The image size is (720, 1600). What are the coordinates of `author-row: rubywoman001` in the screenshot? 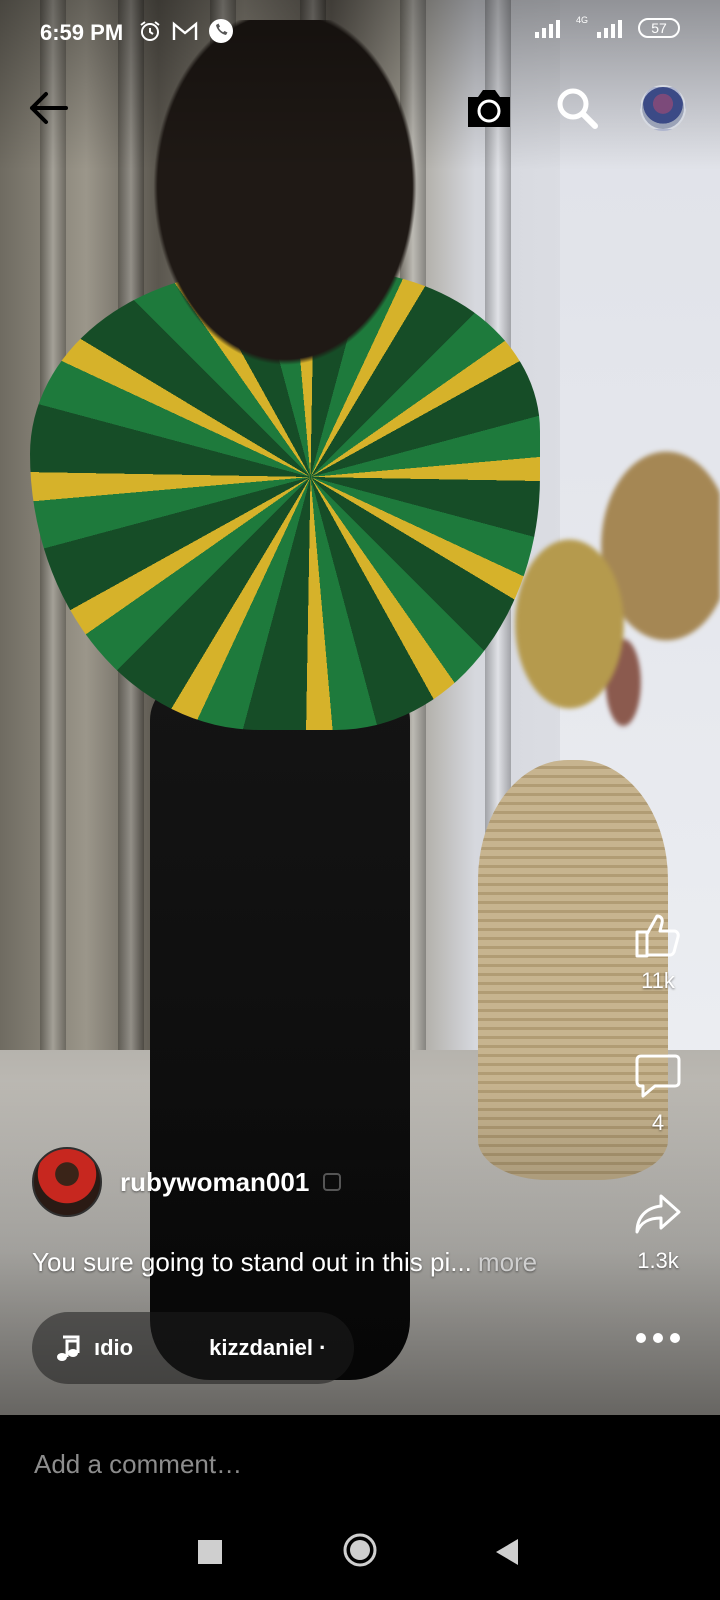 It's located at (187, 1182).